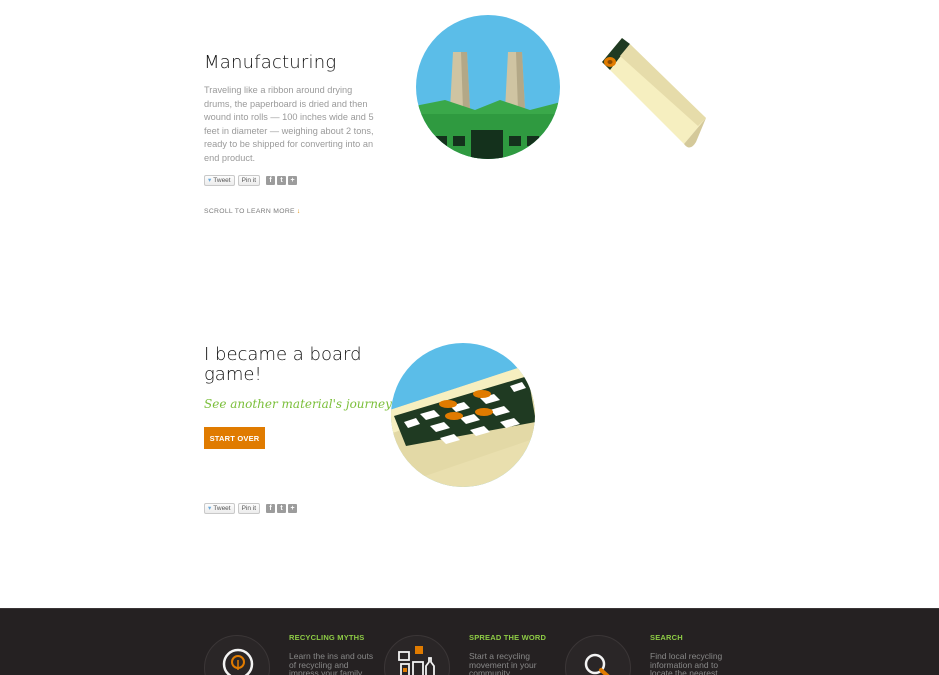 The image size is (939, 675). What do you see at coordinates (488, 87) in the screenshot?
I see `factory-illustration` at bounding box center [488, 87].